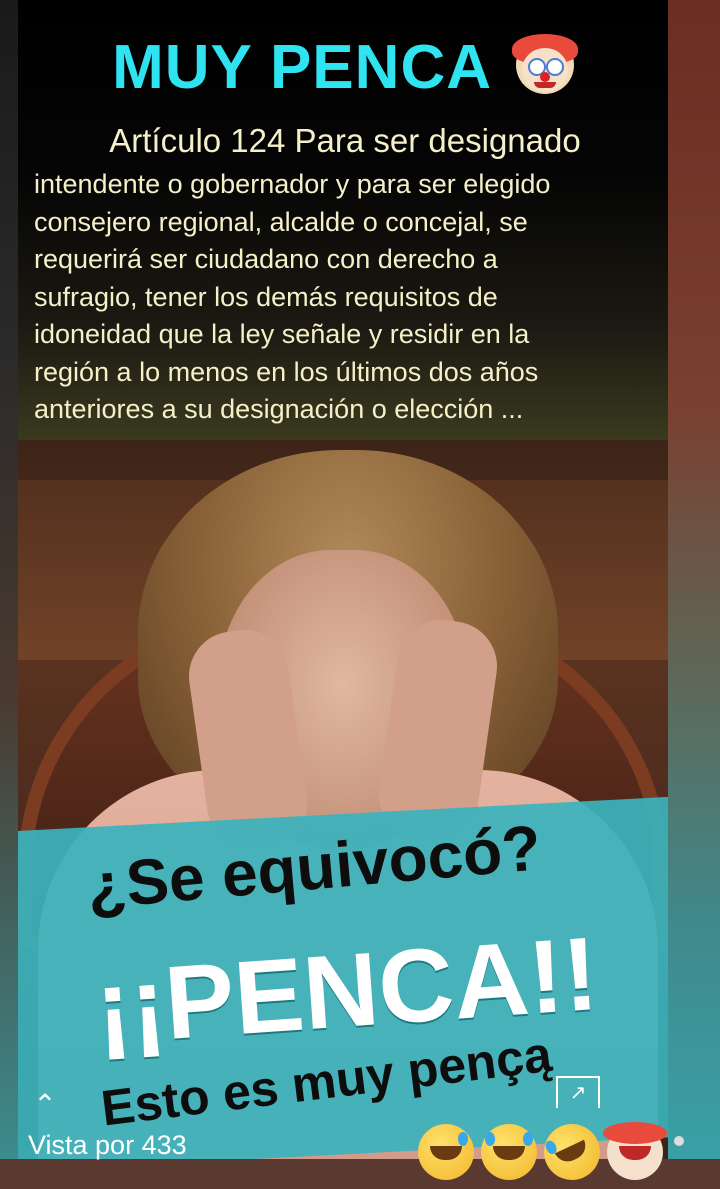 The width and height of the screenshot is (720, 1189). What do you see at coordinates (266, 259) in the screenshot?
I see `article-line: requerirá ser ciudadano con derecho a` at bounding box center [266, 259].